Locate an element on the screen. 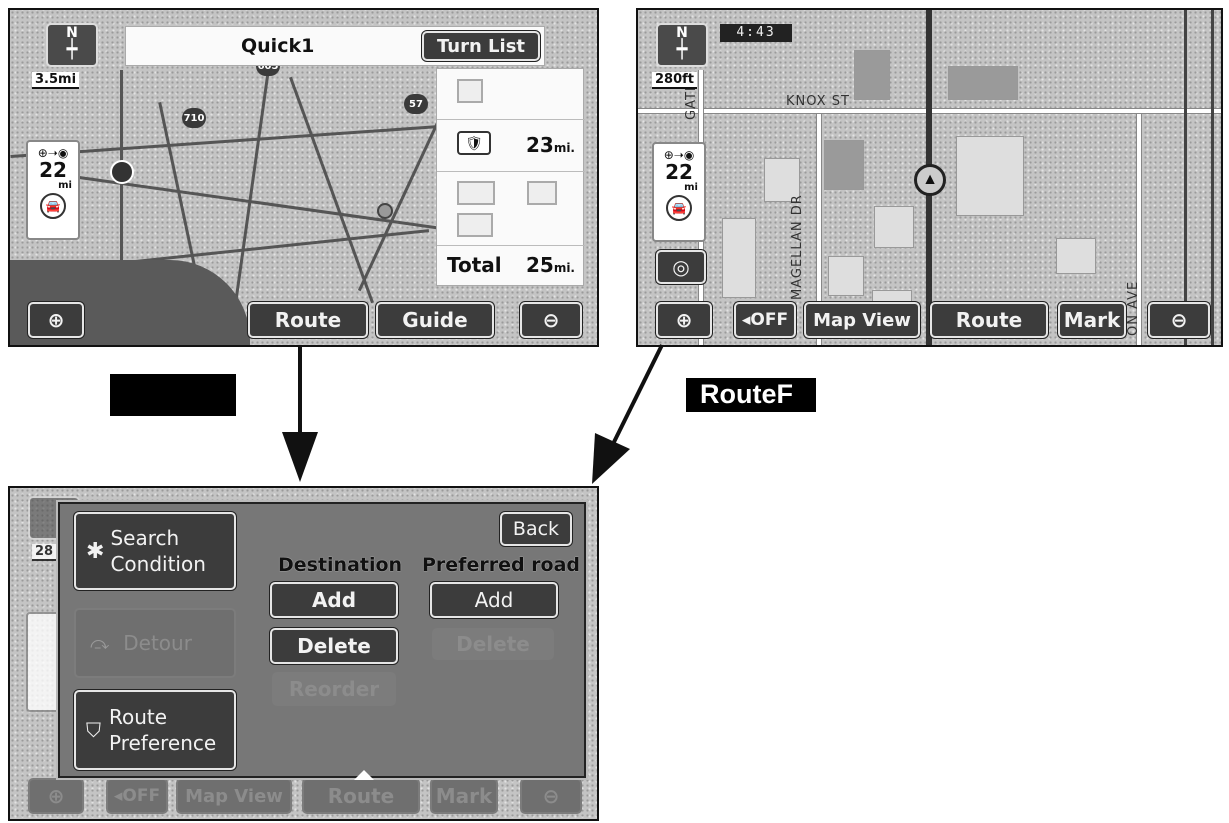 The height and width of the screenshot is (823, 1229). route-preference-icon: ⛉ is located at coordinates (93, 730).